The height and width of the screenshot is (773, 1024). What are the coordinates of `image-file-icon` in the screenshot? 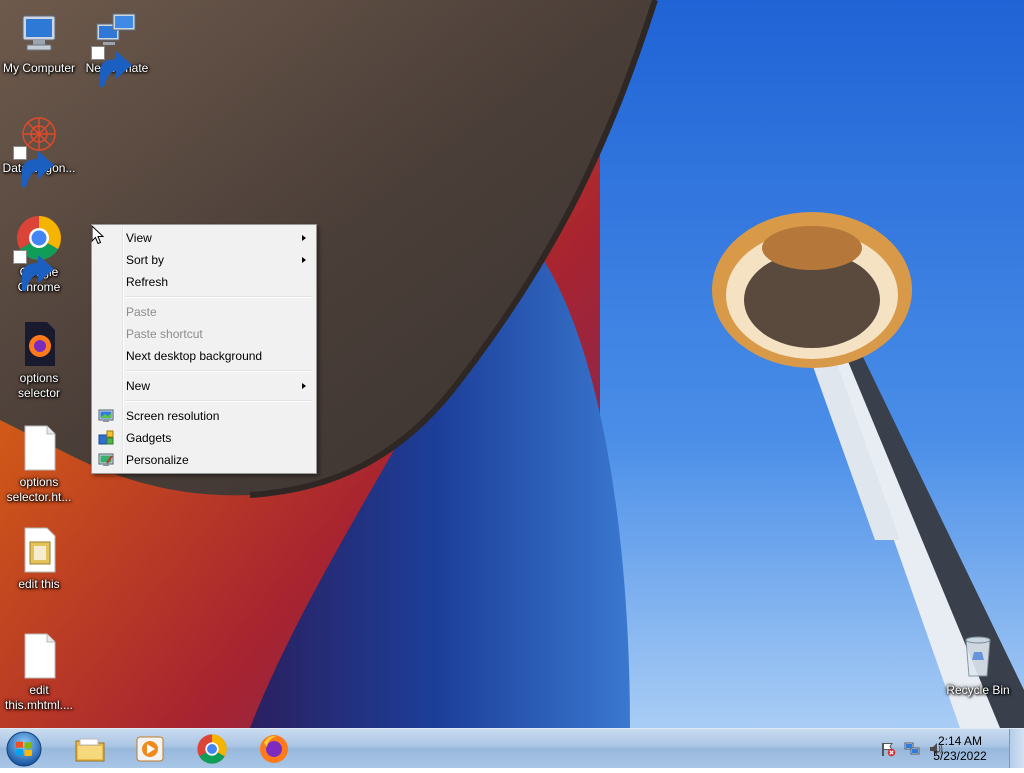 It's located at (39, 550).